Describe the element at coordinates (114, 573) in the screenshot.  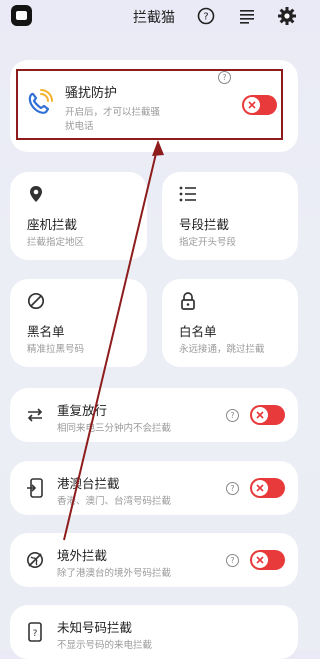
I see `row-desc: 除了港澳台的境外号码拦截` at that location.